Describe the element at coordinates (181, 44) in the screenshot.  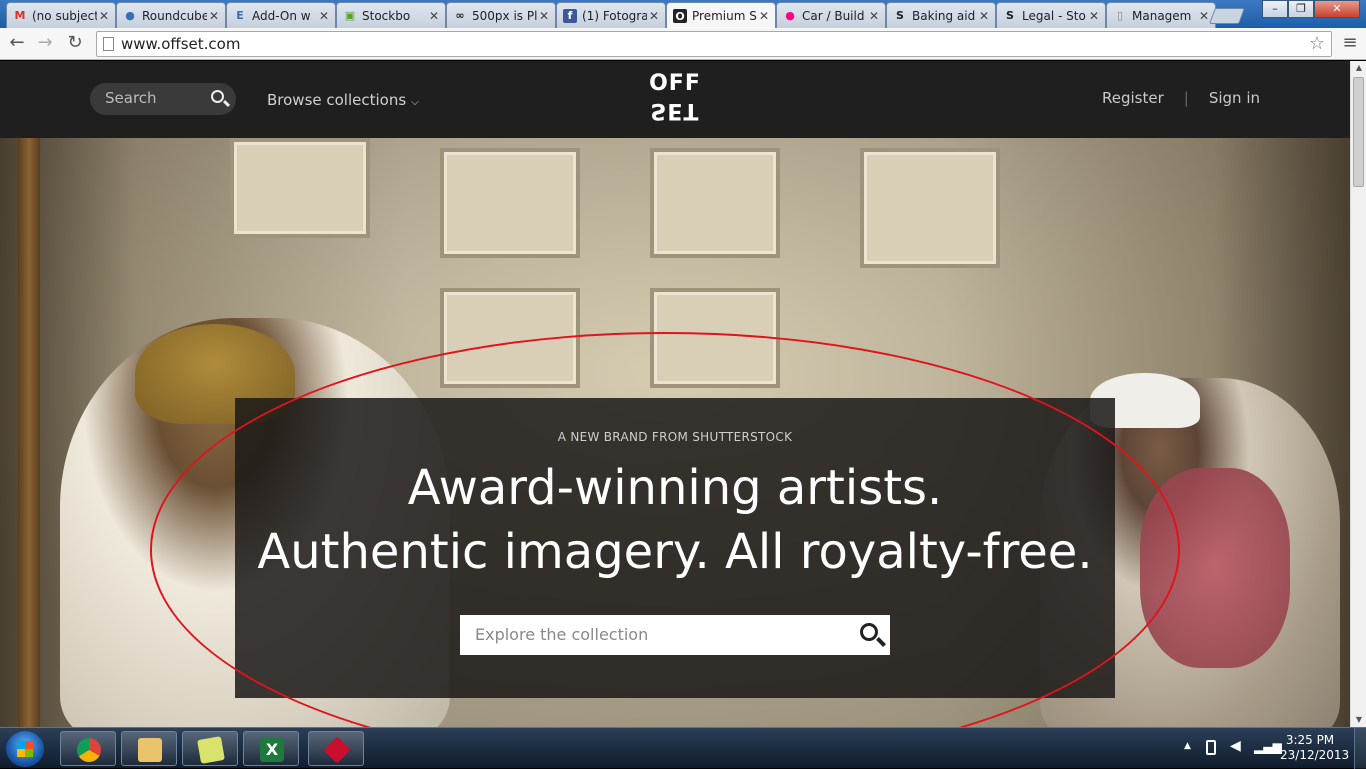
I see `url-text: www.offset.com` at that location.